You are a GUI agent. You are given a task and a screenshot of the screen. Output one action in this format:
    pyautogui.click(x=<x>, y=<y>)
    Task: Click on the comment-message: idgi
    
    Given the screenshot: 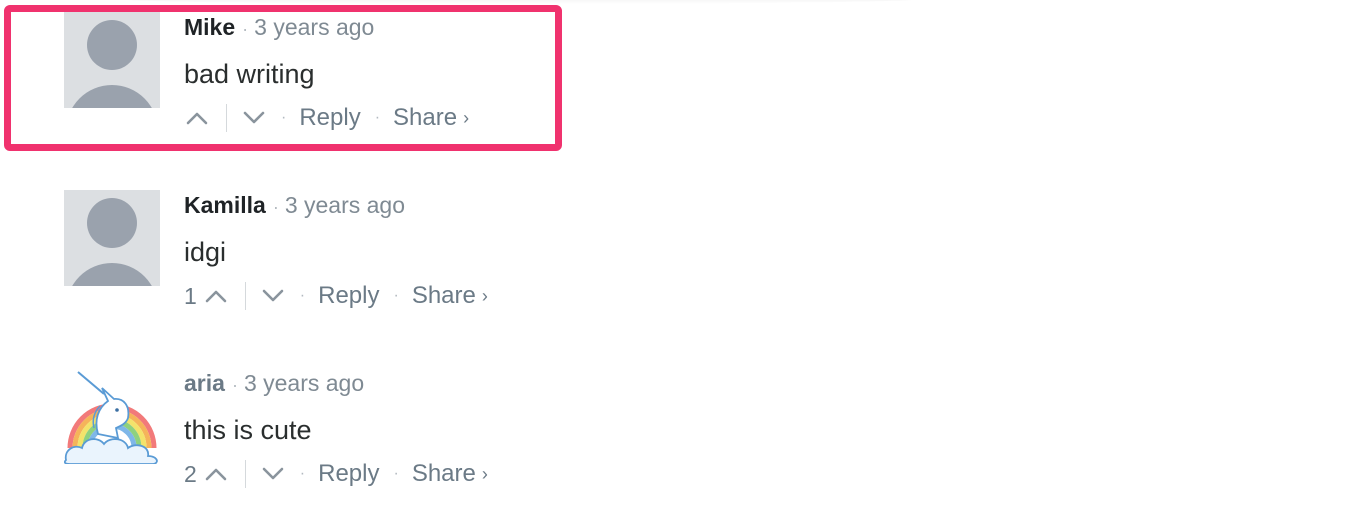 What is the action you would take?
    pyautogui.click(x=205, y=252)
    